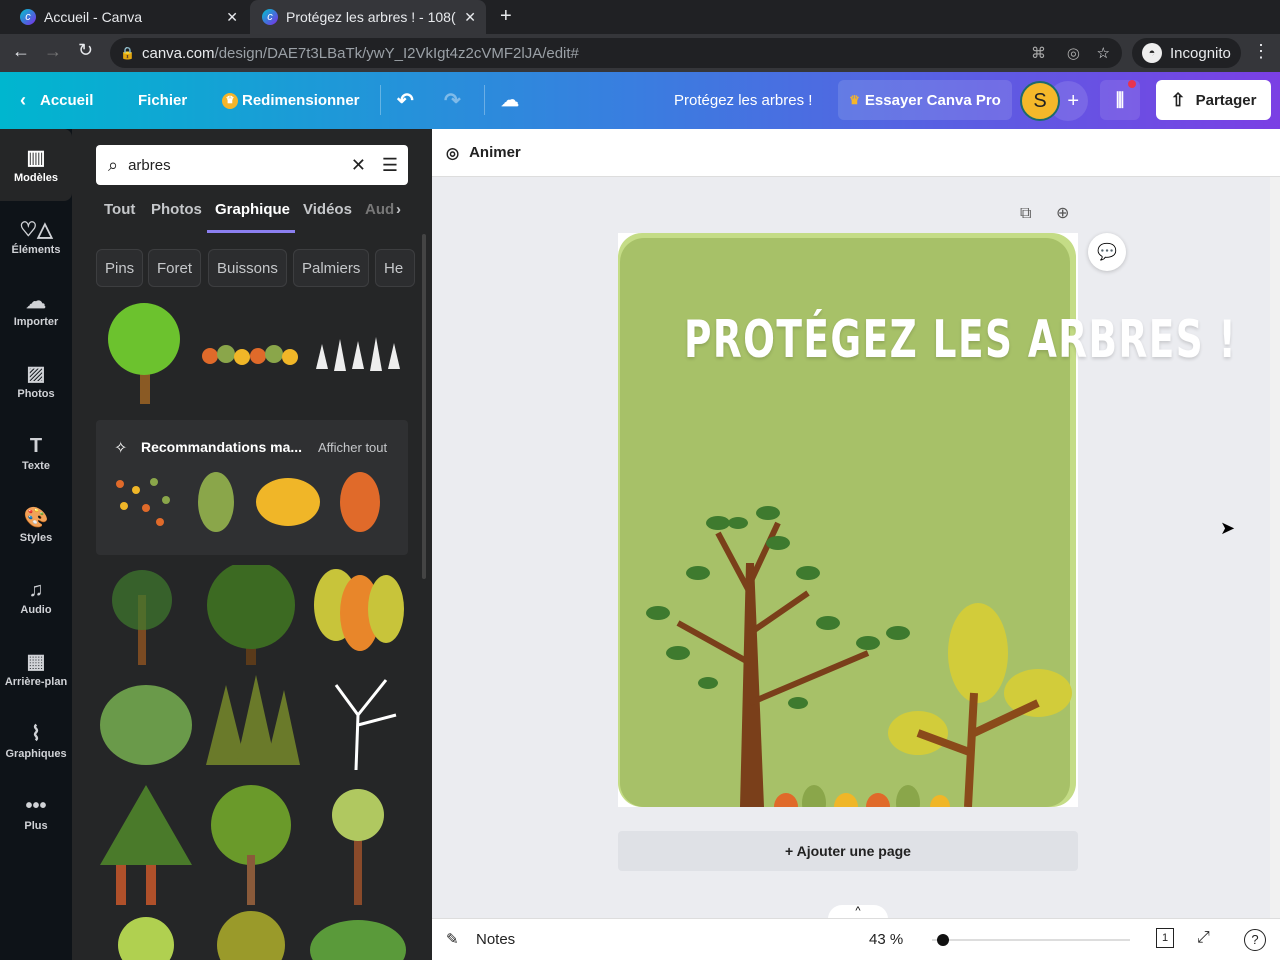  I want to click on reco-graphics, so click(251, 505).